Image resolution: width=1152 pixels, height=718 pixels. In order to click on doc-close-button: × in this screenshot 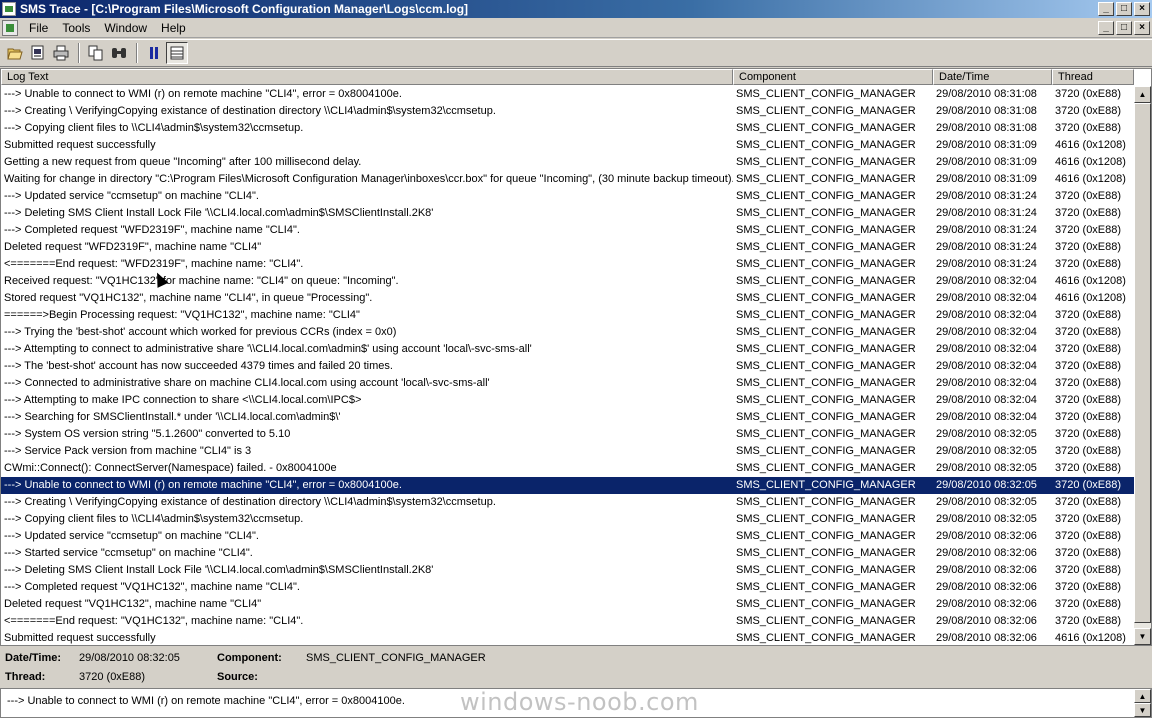, I will do `click(1142, 27)`.